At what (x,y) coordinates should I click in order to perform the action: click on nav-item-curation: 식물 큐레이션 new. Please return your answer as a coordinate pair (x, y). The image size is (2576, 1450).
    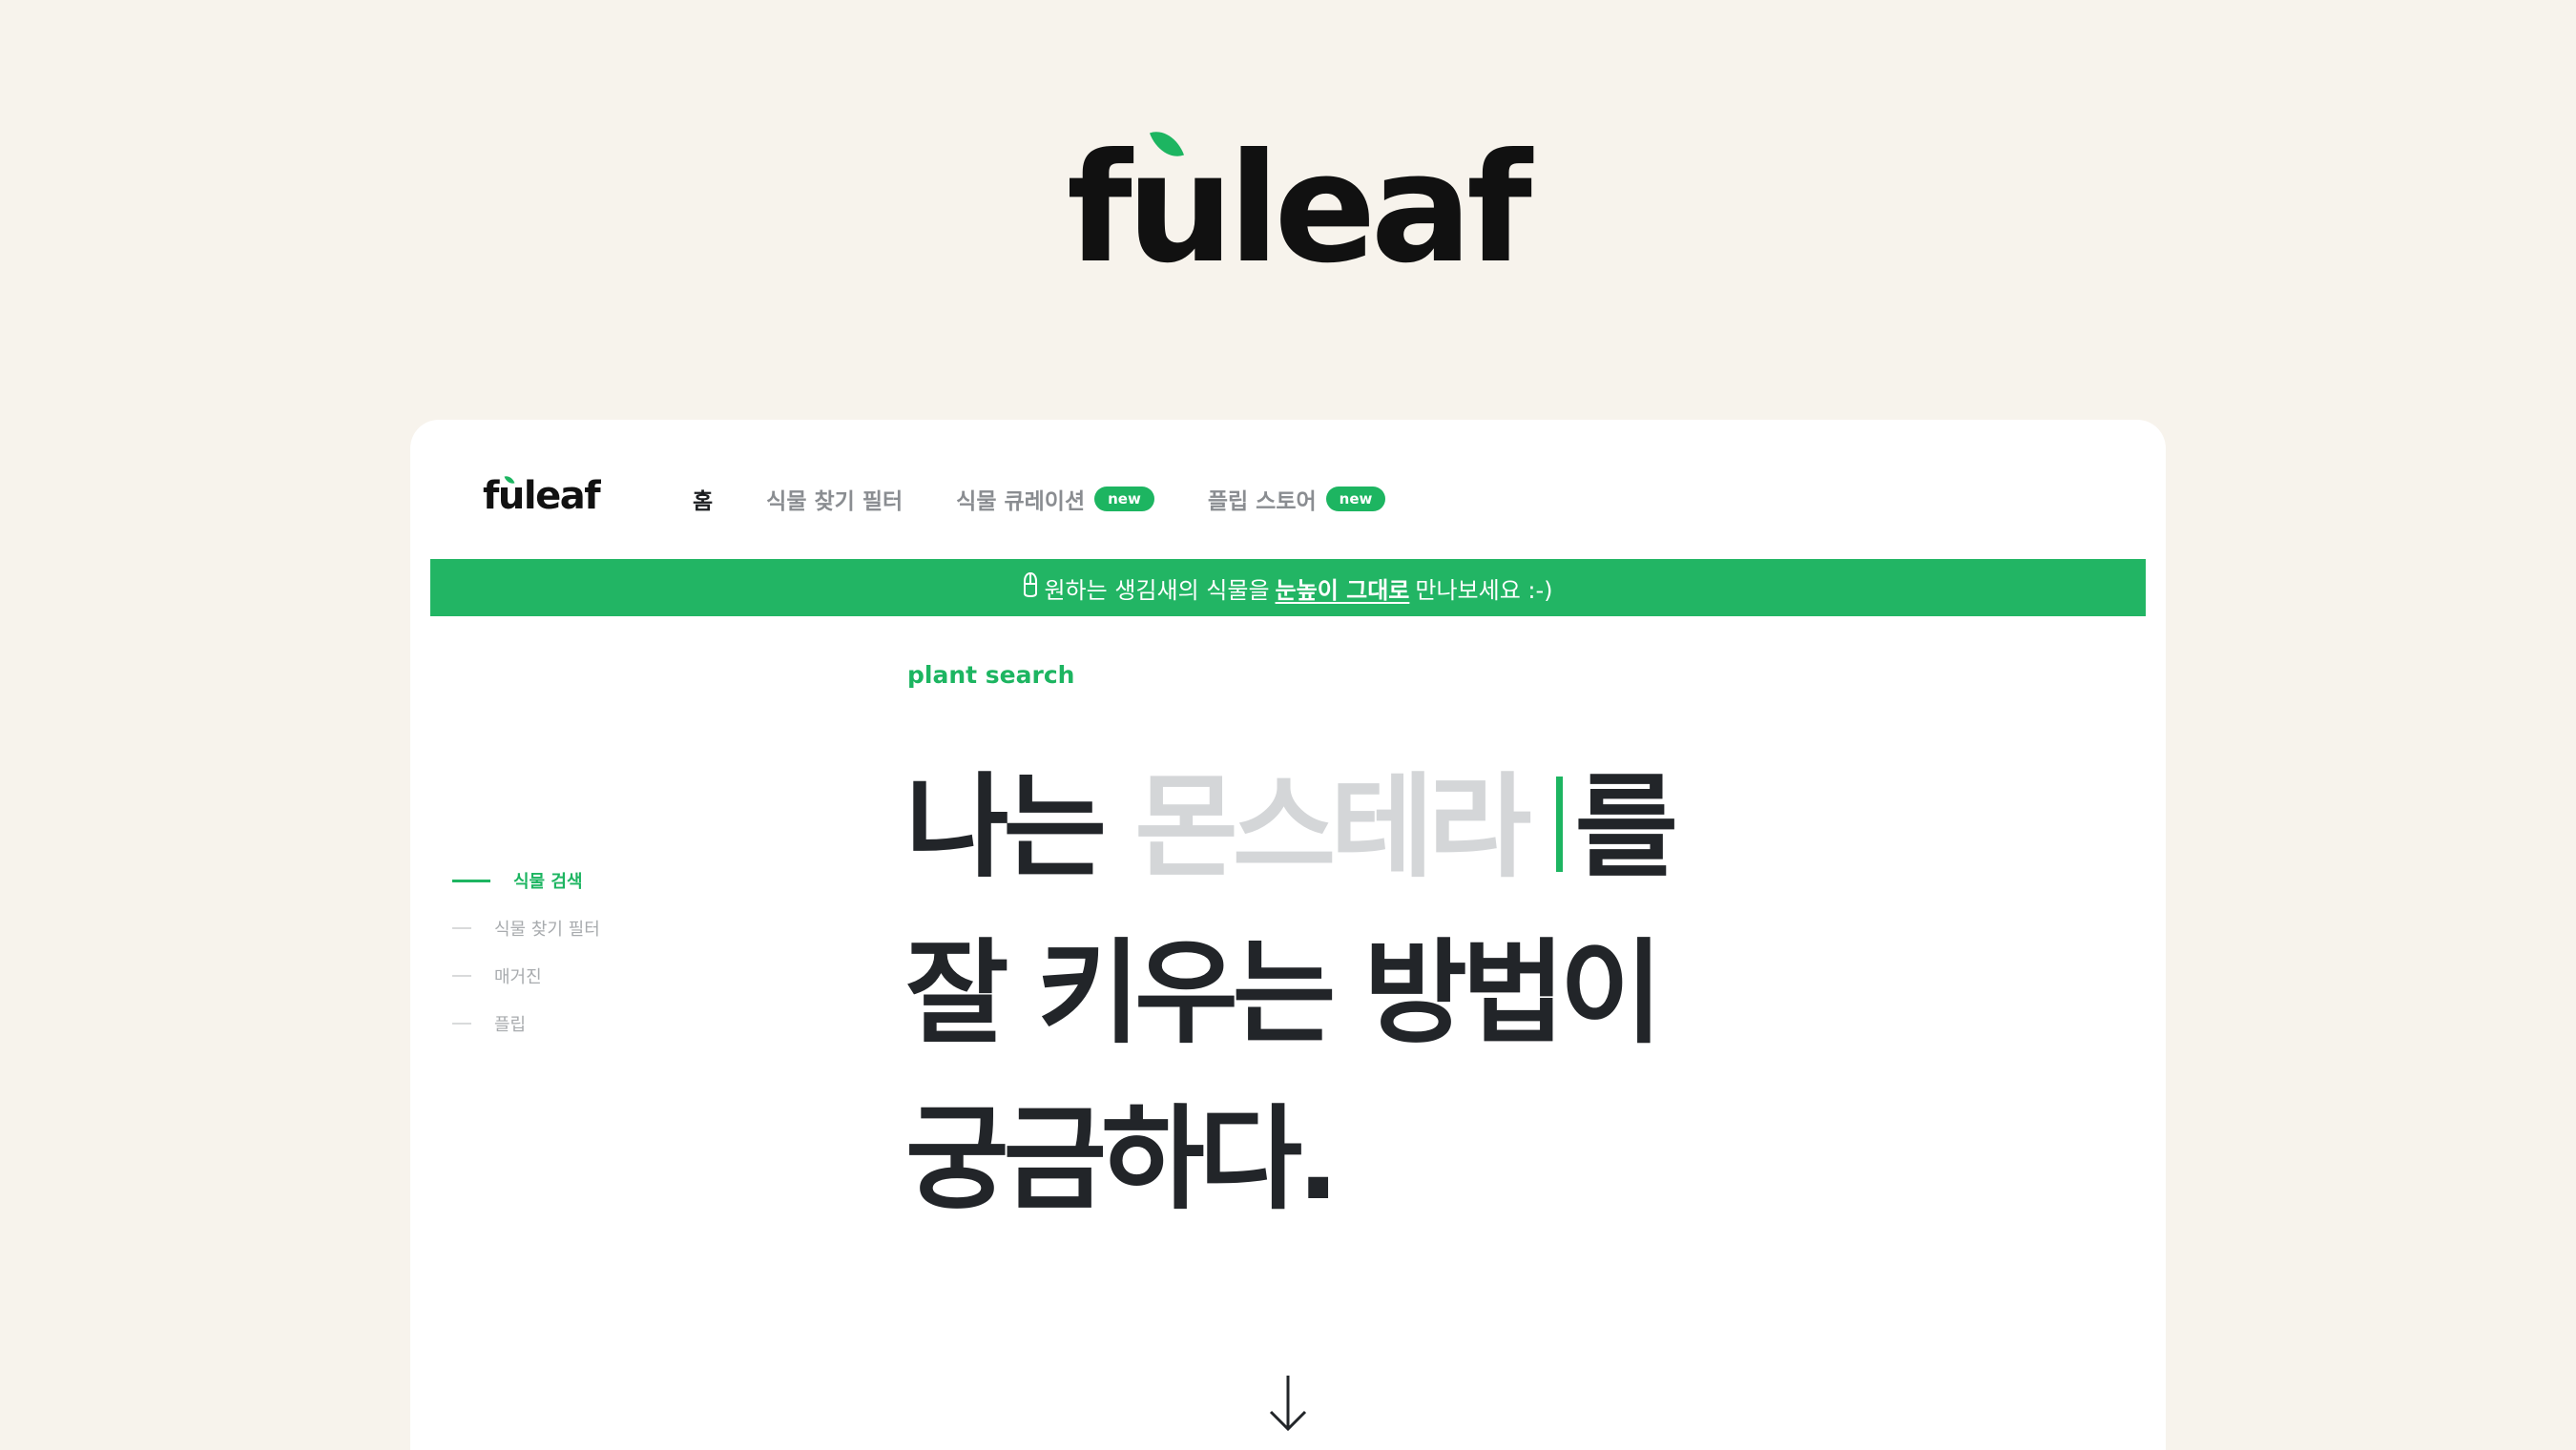
    Looking at the image, I should click on (1055, 499).